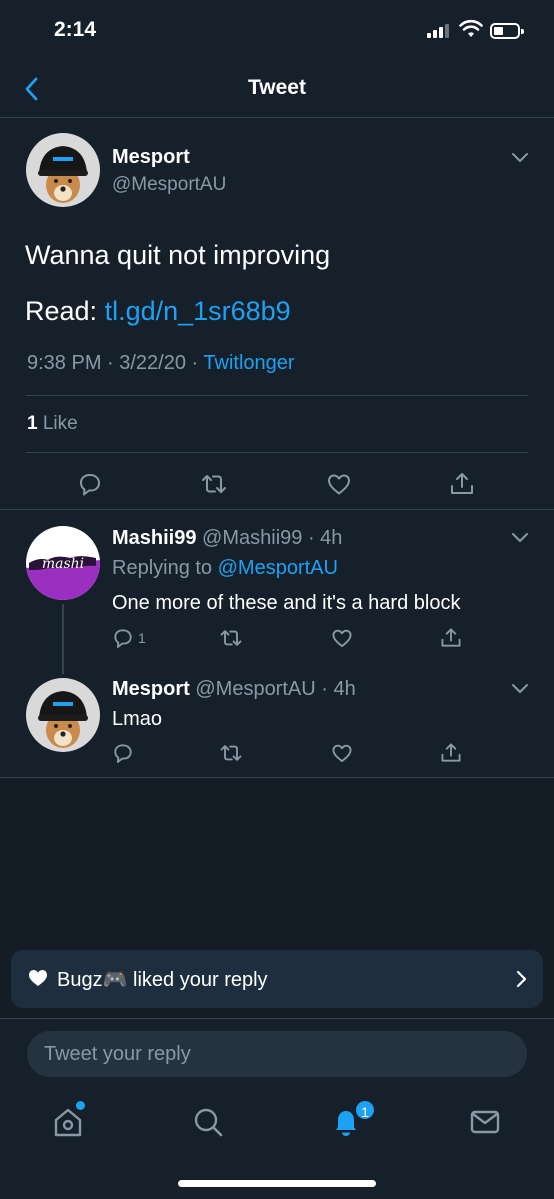 The image size is (554, 1199). What do you see at coordinates (154, 538) in the screenshot?
I see `reply-author-name: Mashii99` at bounding box center [154, 538].